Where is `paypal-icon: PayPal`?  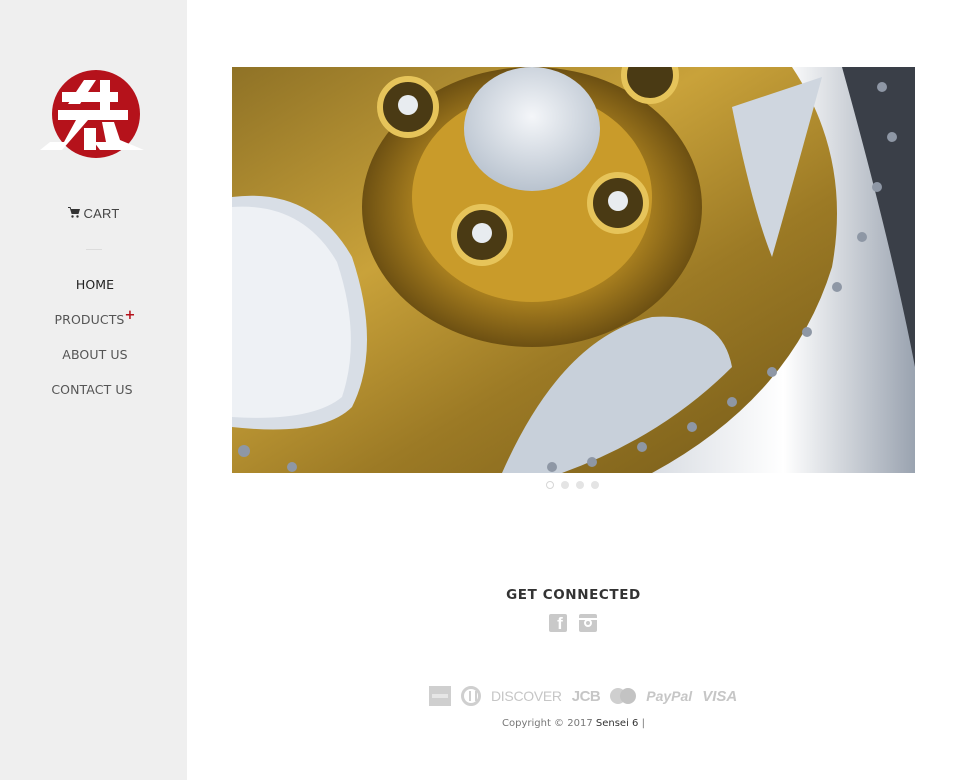
paypal-icon: PayPal is located at coordinates (669, 696).